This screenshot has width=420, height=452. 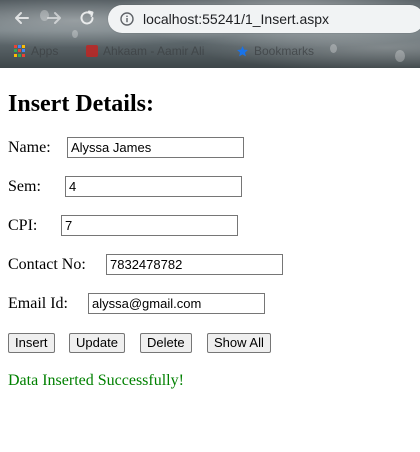 I want to click on contact-label: Contact No:, so click(x=47, y=264).